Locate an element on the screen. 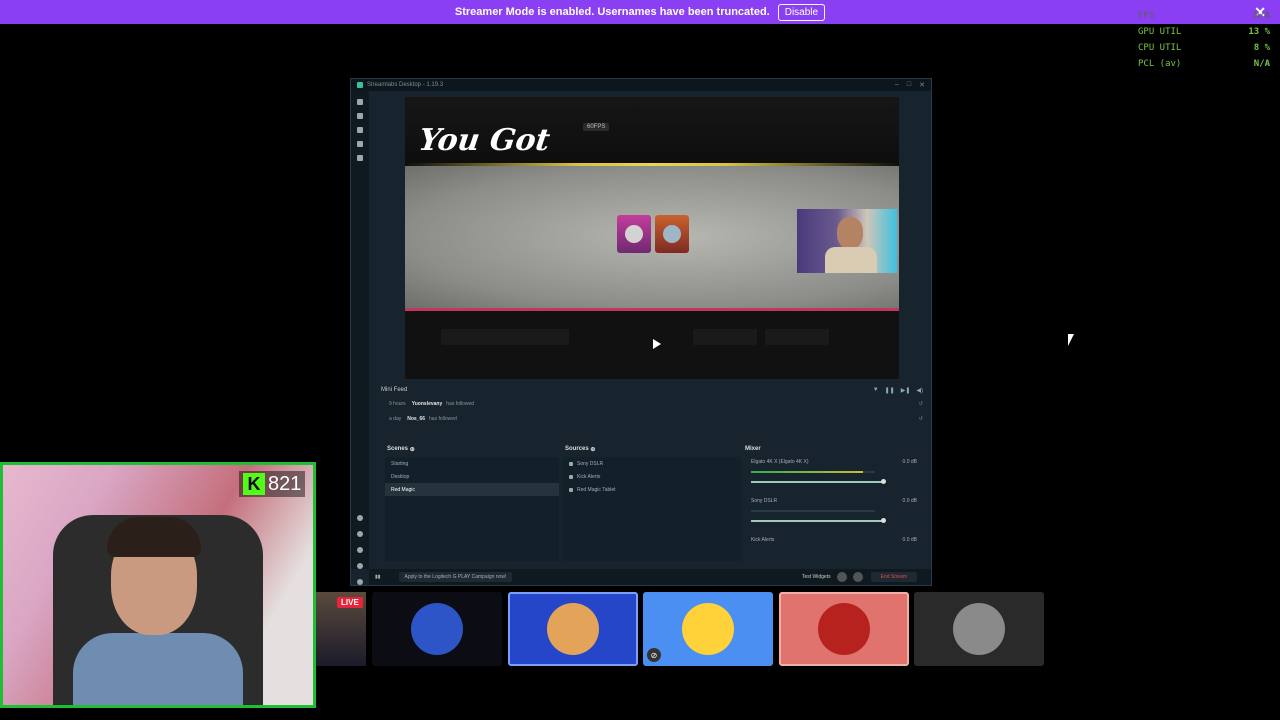 The image size is (1280, 720). level-fill is located at coordinates (807, 472).